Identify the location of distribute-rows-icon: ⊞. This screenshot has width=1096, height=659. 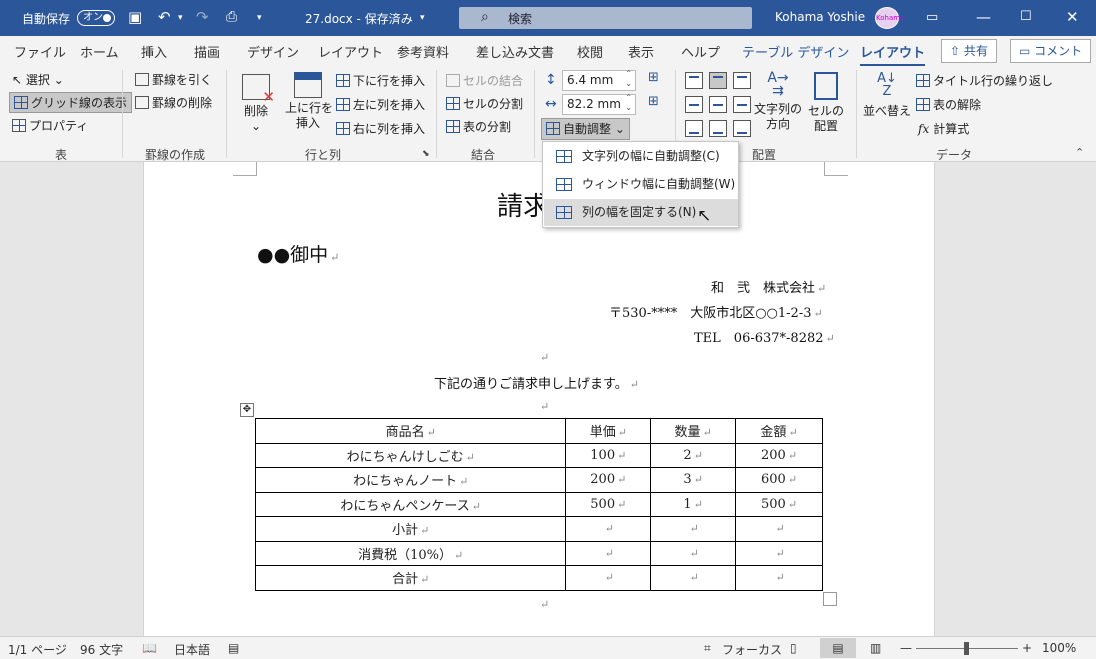
(653, 78).